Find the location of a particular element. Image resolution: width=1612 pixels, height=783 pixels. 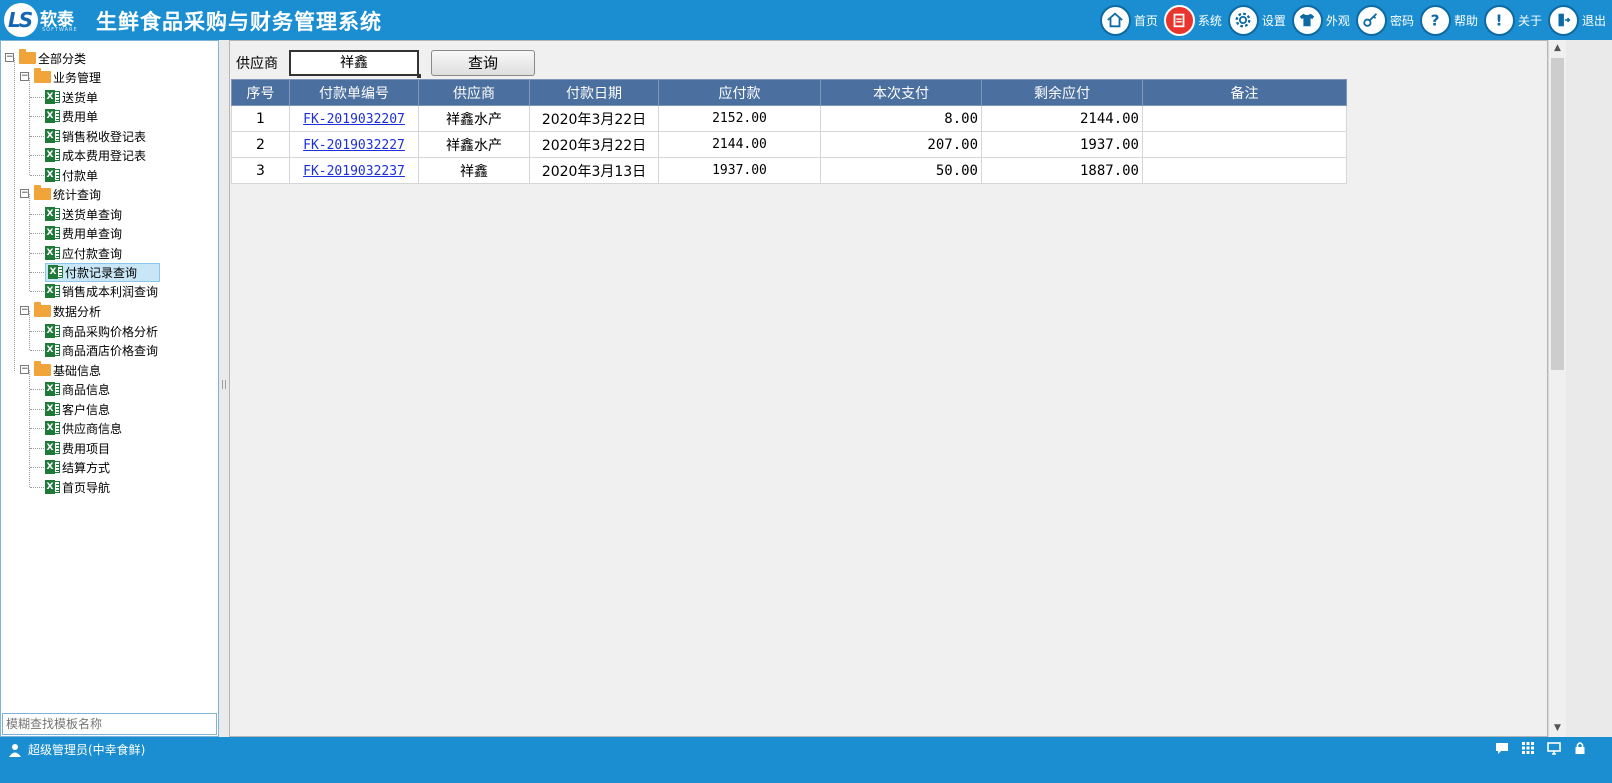

tree-item: X 销售成本利润查询 is located at coordinates (101, 291).